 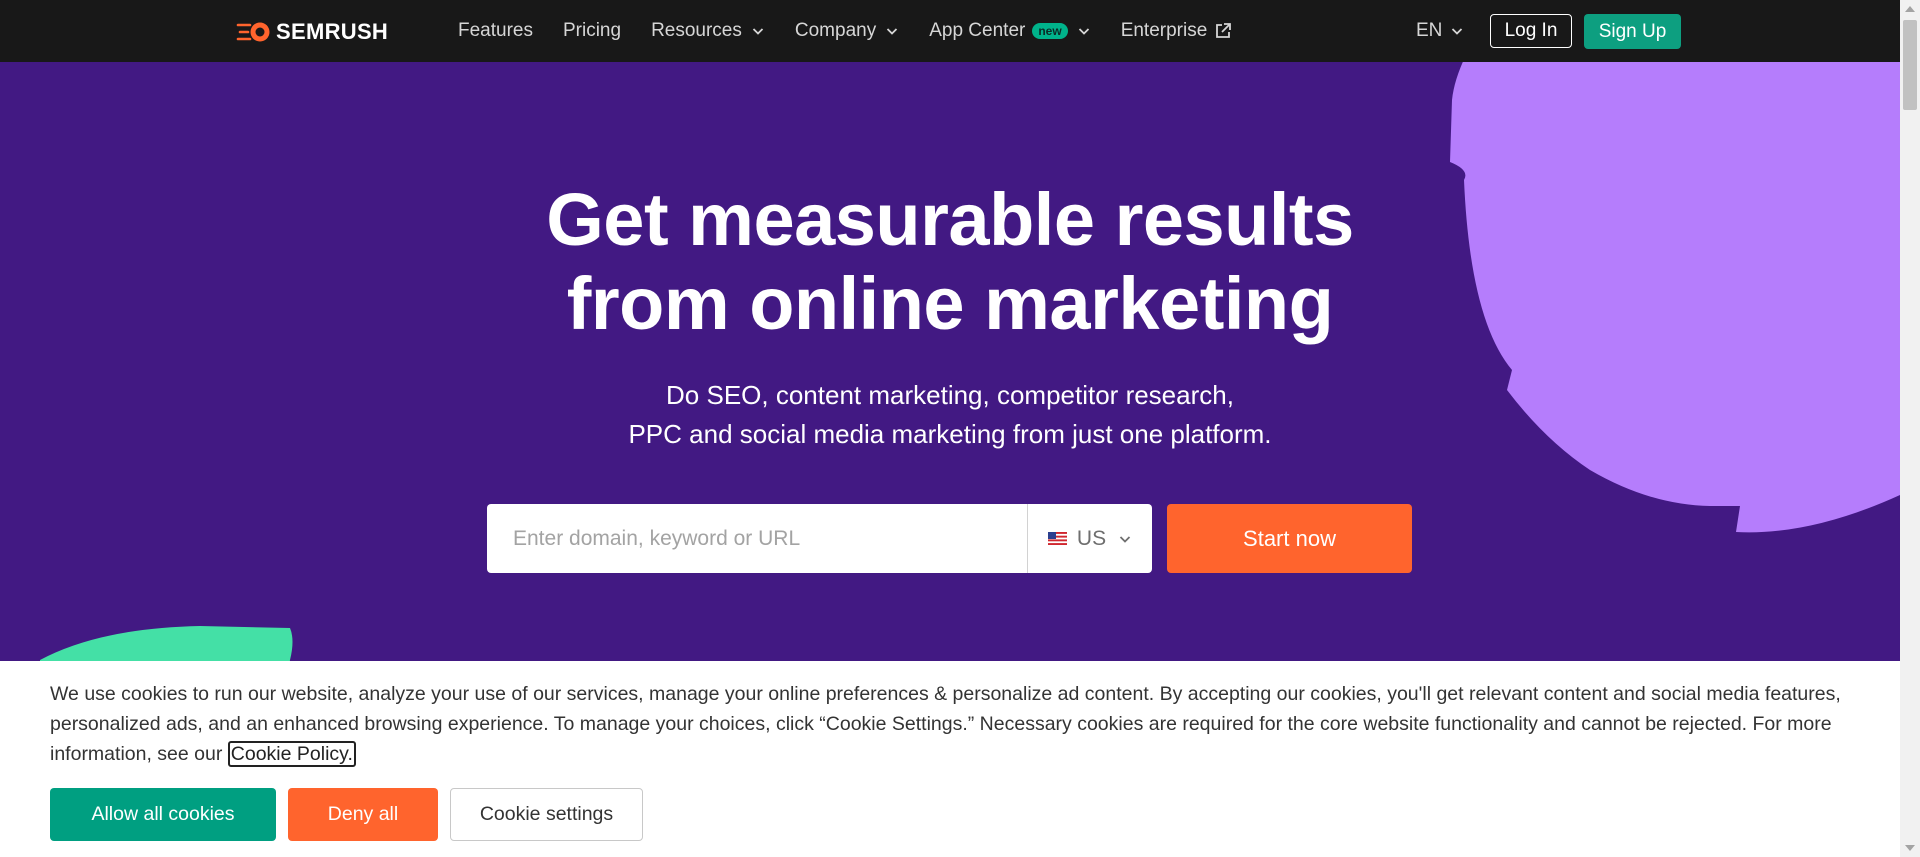 I want to click on database-label: US, so click(x=1091, y=538).